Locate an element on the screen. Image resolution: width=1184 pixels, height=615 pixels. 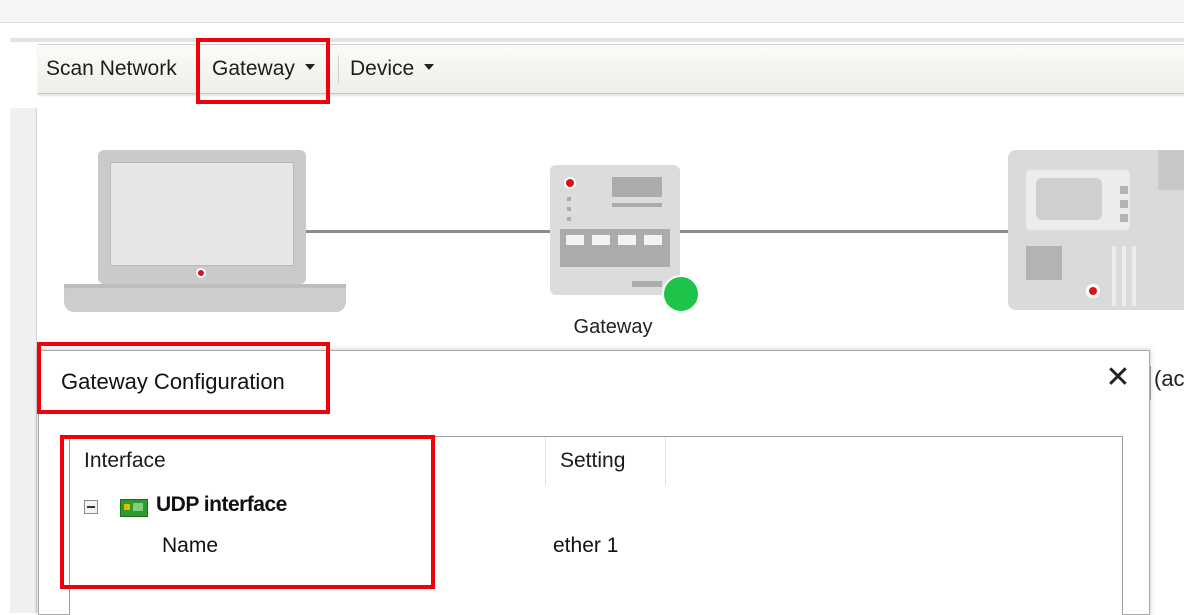
device-icon is located at coordinates (1096, 230).